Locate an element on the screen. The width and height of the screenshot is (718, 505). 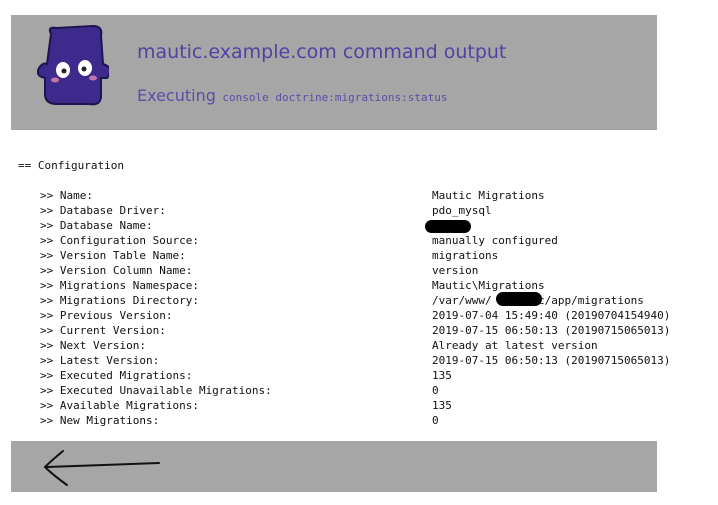
config-label: >> Executed Unavailable Migrations: is located at coordinates (156, 390).